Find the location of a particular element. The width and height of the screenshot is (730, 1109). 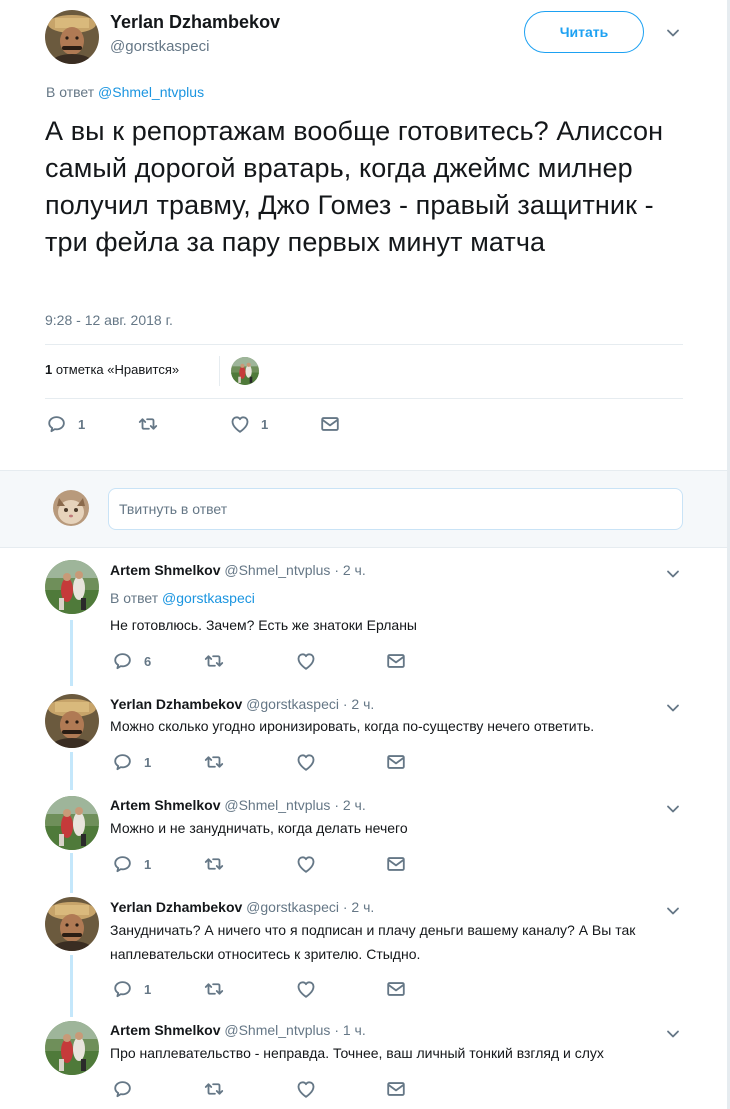

reply-to-prefix: В ответ is located at coordinates (134, 598).